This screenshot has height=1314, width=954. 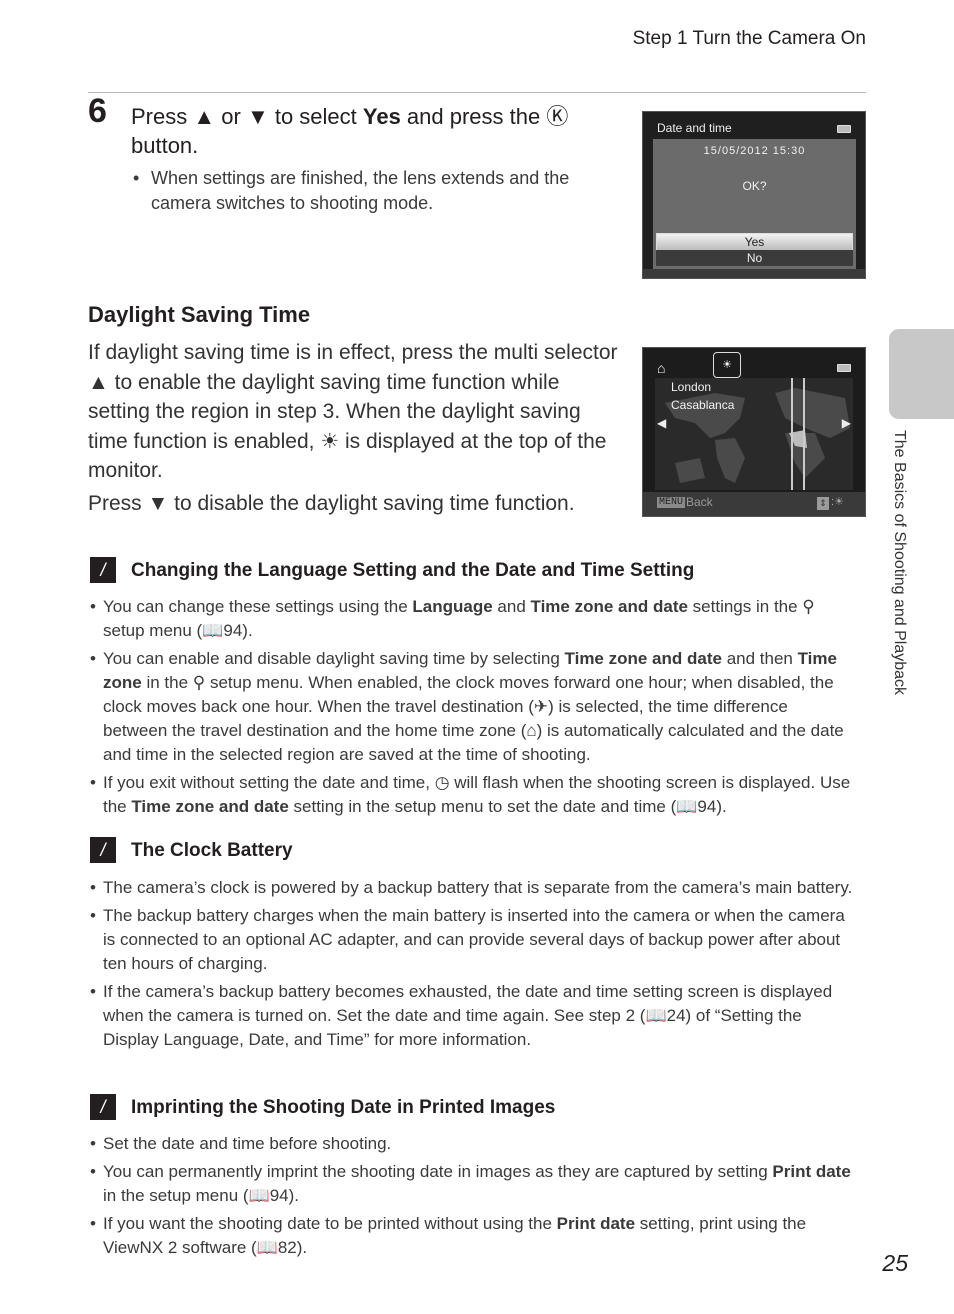 I want to click on daylight-saving-icon: :☀, so click(x=837, y=502).